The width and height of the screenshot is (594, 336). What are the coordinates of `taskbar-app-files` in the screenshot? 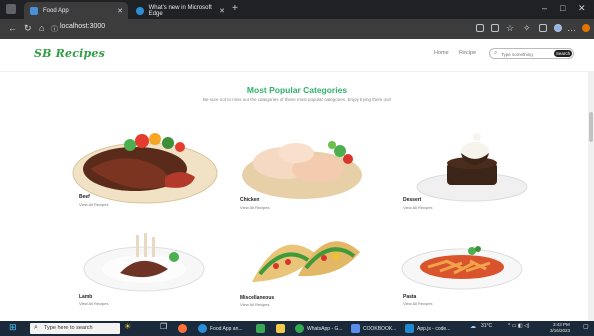 It's located at (282, 328).